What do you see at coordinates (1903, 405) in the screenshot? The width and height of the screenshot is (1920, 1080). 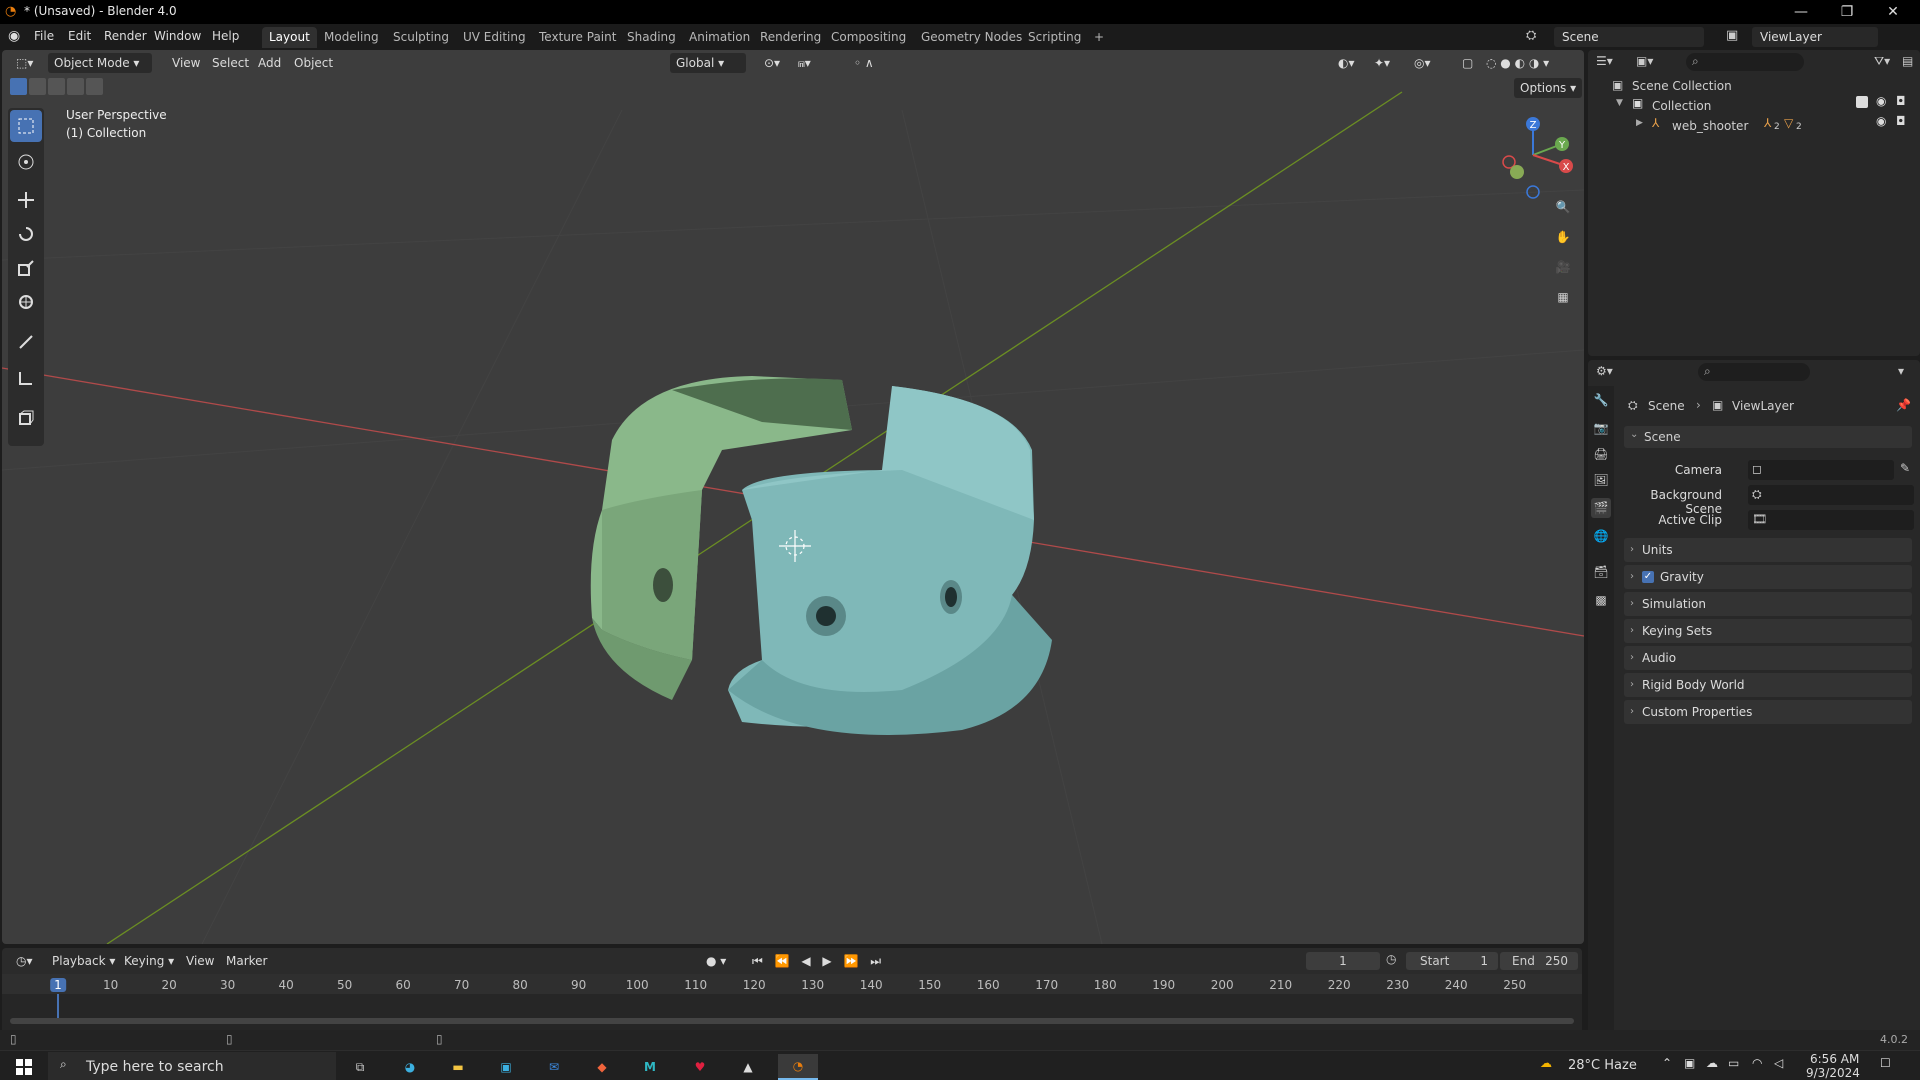 I see `pin-icon: 📌` at bounding box center [1903, 405].